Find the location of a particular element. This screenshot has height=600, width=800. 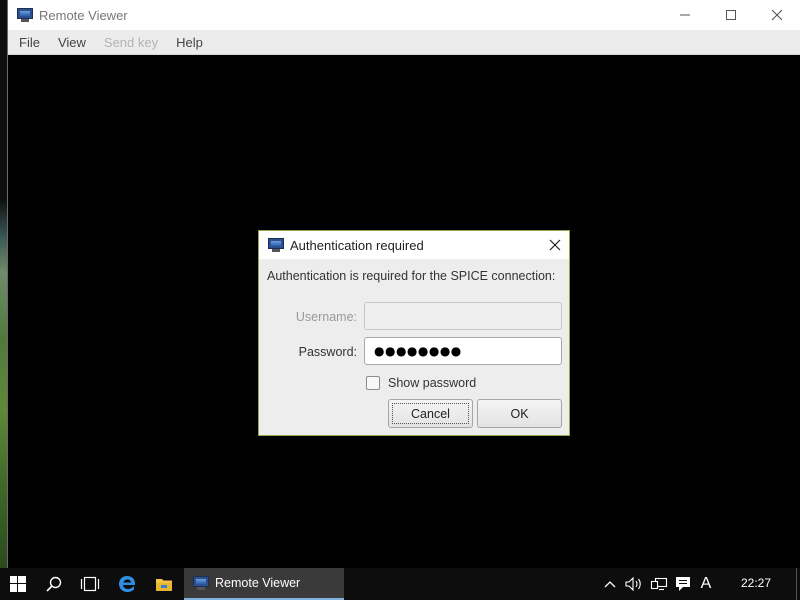

action-center-button is located at coordinates (683, 584).